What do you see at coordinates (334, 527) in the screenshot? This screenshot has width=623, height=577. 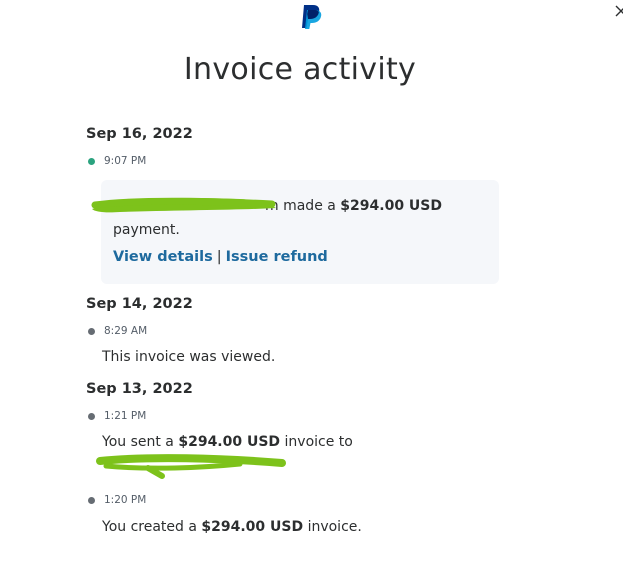 I see `message-suffix: invoice.` at bounding box center [334, 527].